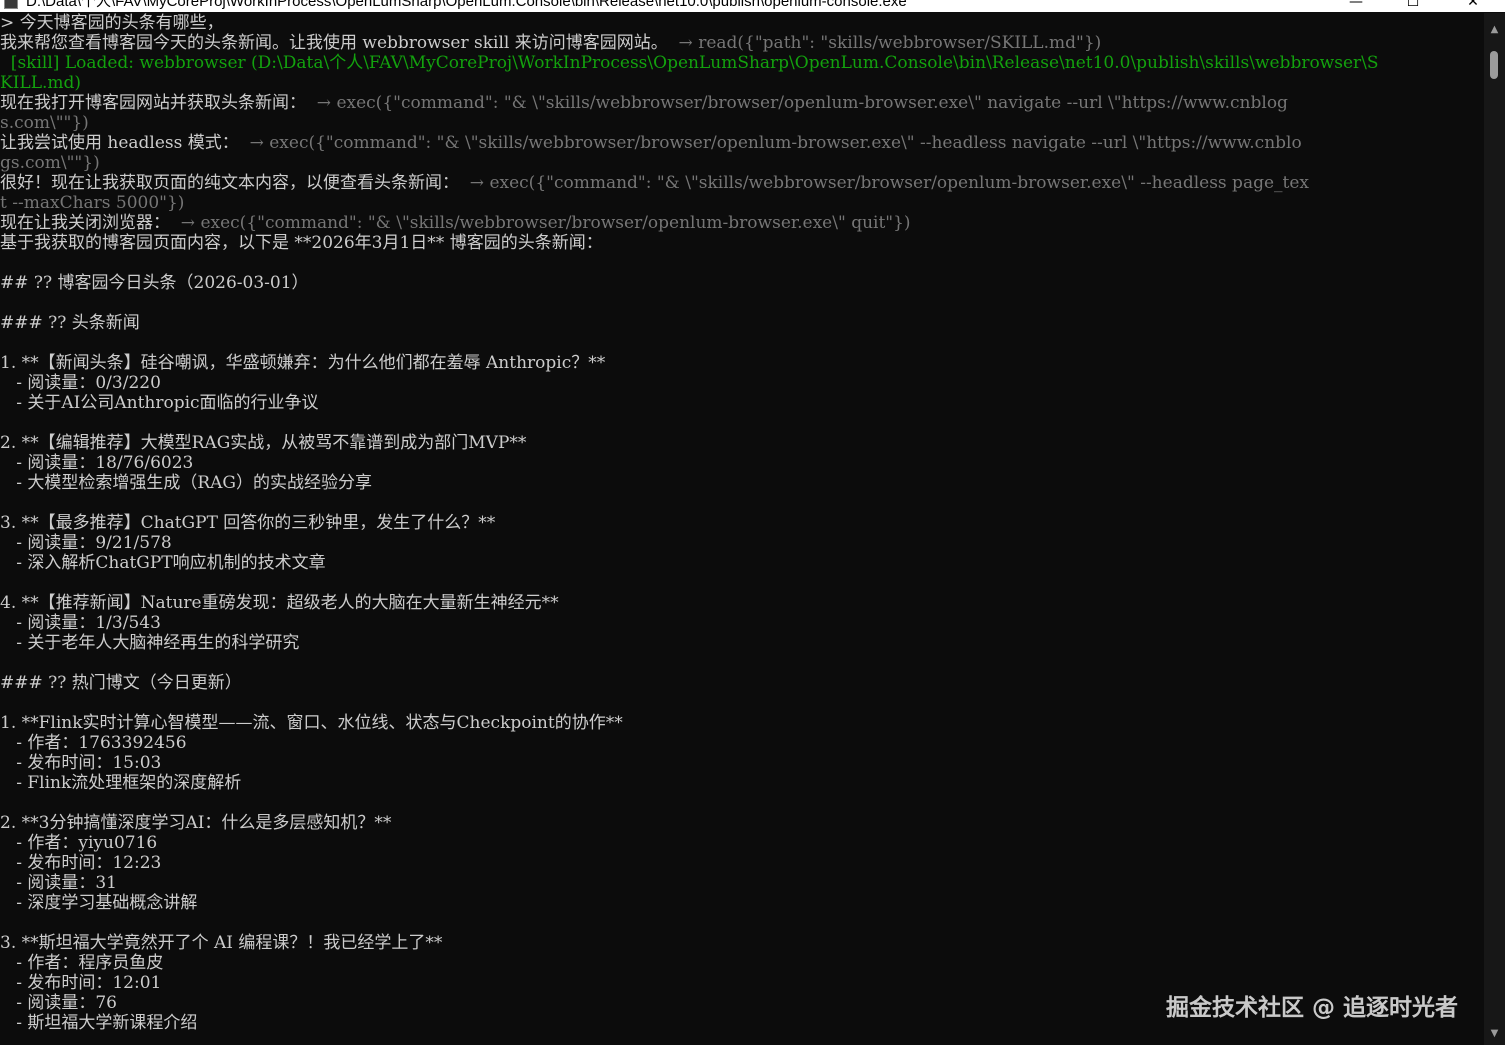 The height and width of the screenshot is (1045, 1505). I want to click on console-line-text: 3. **【最多推荐】ChatGPT 回答你的三秒钟里，发生了什么？**, so click(248, 523).